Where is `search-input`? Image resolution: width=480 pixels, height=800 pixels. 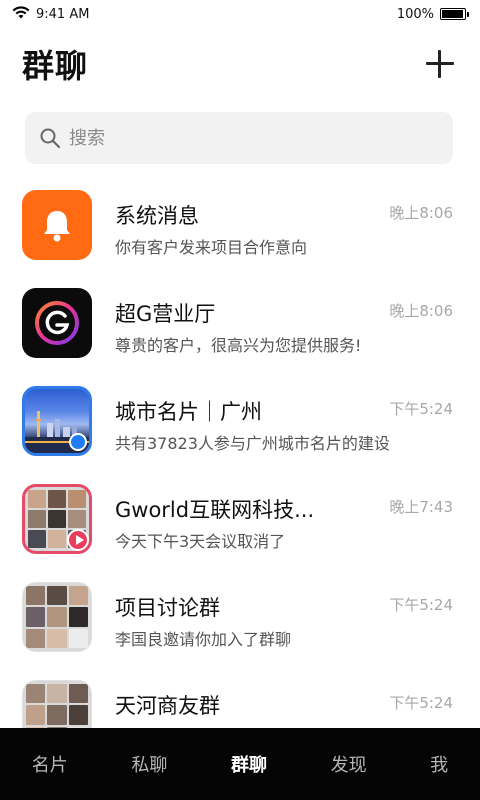
search-input is located at coordinates (249, 138).